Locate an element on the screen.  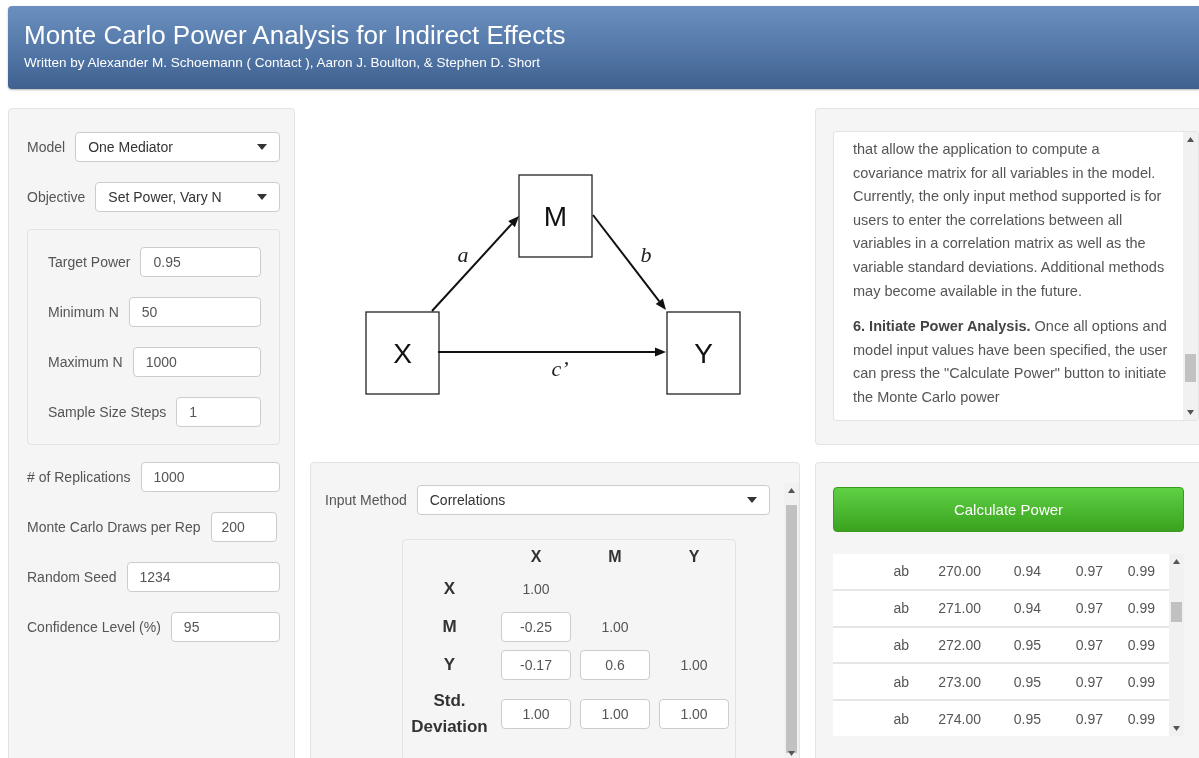
input-field: 50 is located at coordinates (194, 312).